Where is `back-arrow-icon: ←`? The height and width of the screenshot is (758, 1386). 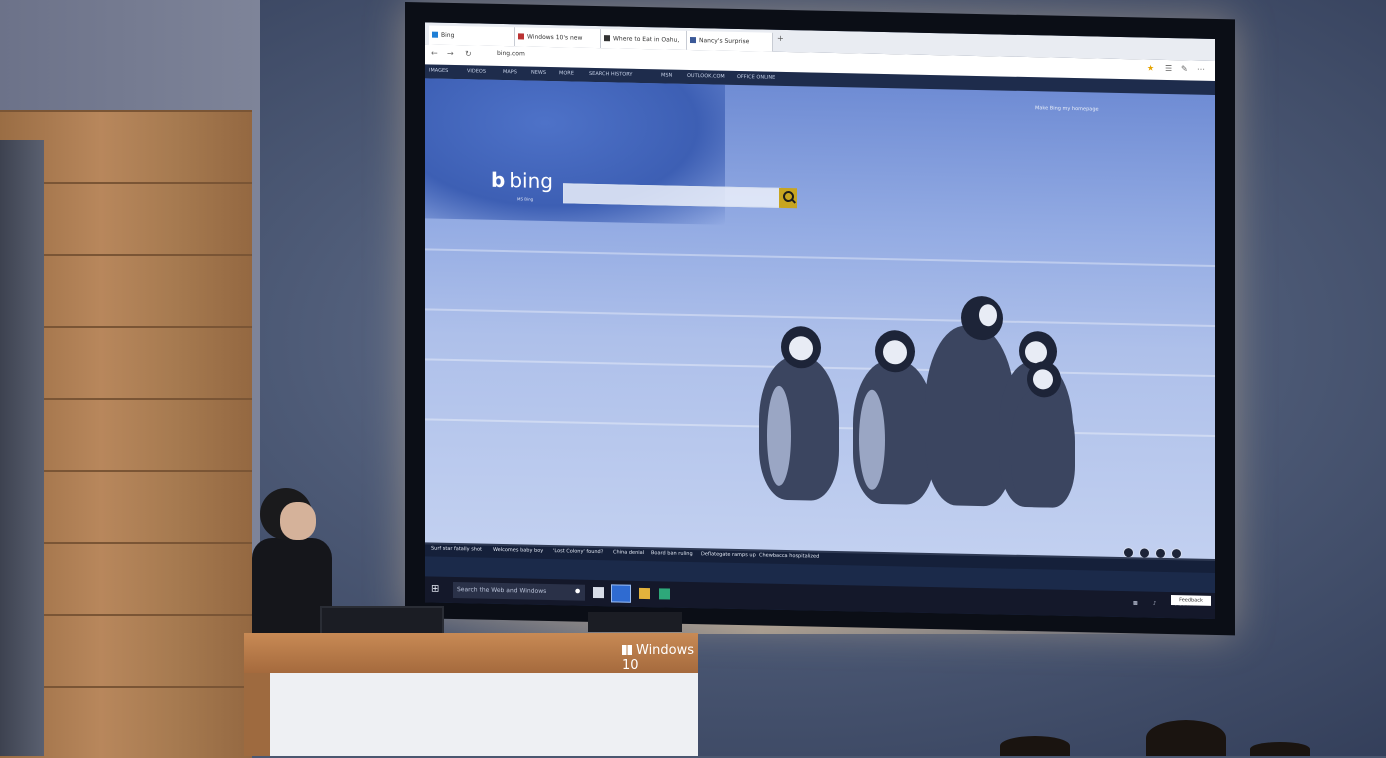 back-arrow-icon: ← is located at coordinates (434, 53).